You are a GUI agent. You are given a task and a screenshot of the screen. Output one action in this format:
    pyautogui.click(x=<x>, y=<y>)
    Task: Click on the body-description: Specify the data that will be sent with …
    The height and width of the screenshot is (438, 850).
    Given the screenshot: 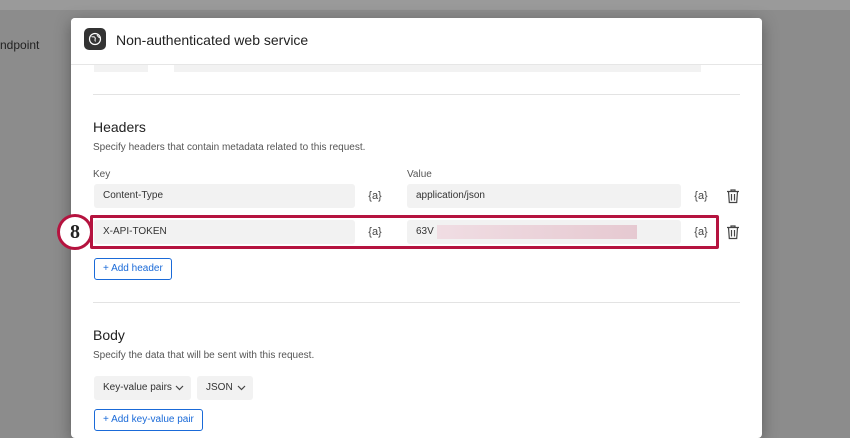 What is the action you would take?
    pyautogui.click(x=204, y=355)
    